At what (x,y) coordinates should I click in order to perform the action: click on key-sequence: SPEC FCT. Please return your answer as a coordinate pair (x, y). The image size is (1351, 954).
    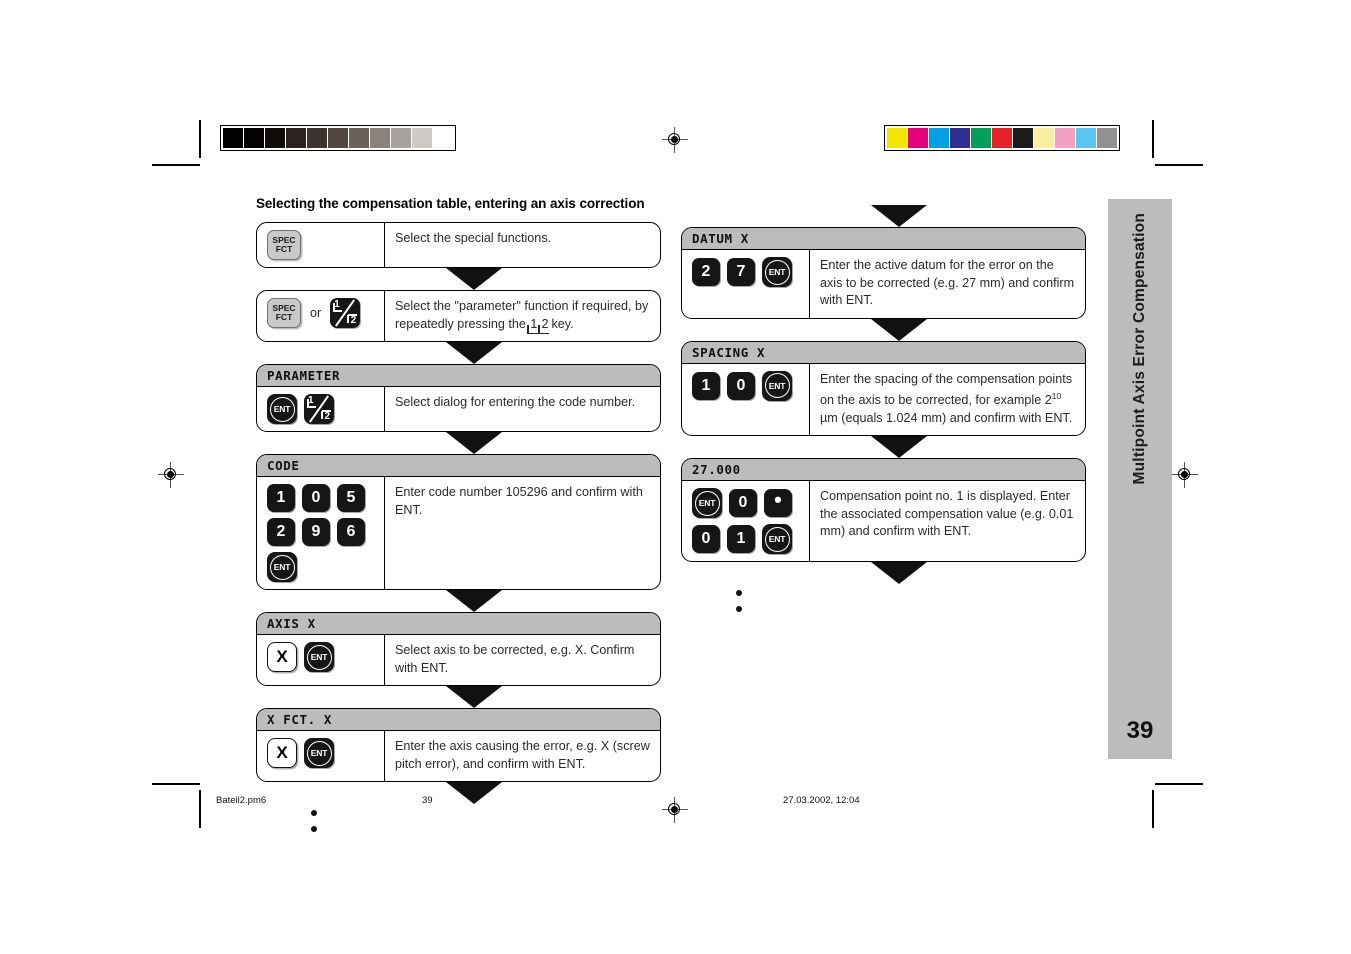
    Looking at the image, I should click on (321, 245).